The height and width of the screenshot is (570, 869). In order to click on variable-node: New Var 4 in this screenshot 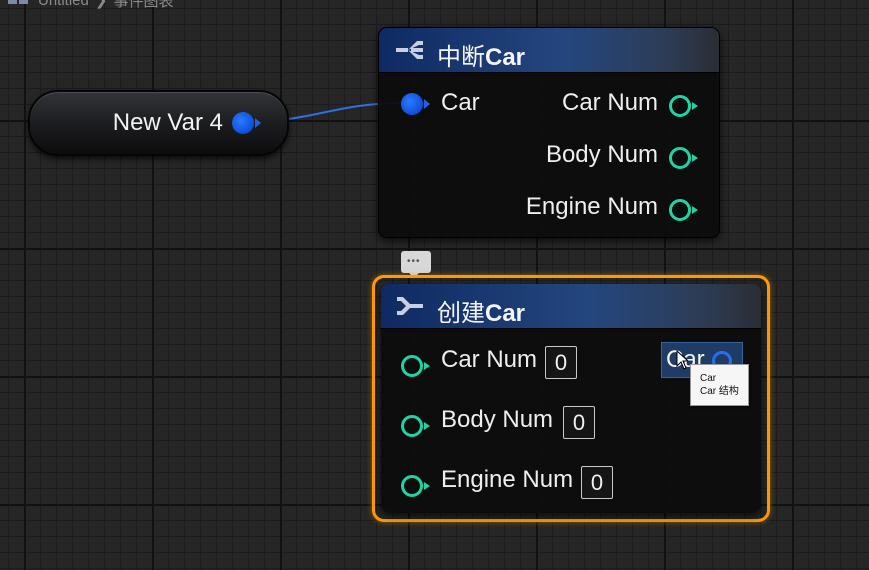, I will do `click(158, 123)`.